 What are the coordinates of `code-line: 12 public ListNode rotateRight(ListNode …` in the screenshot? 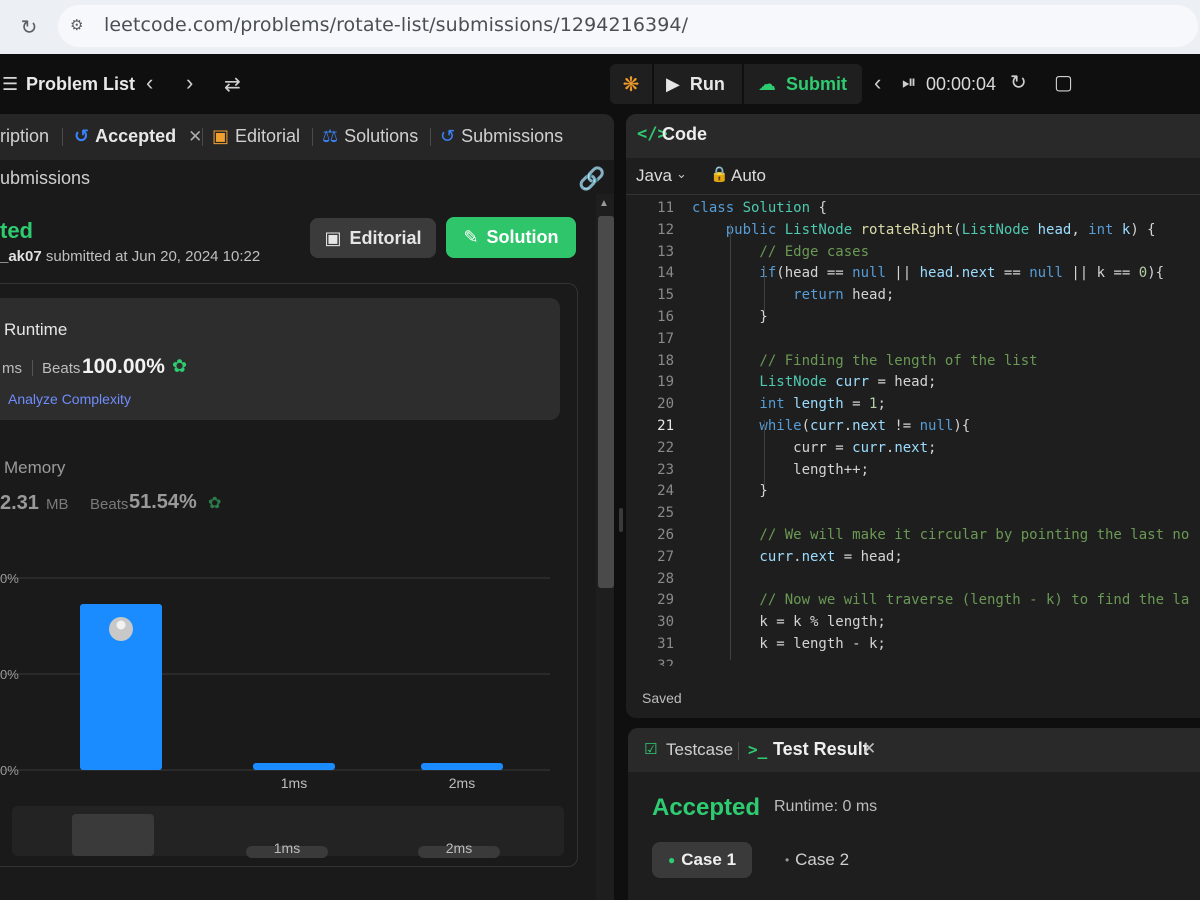 It's located at (919, 233).